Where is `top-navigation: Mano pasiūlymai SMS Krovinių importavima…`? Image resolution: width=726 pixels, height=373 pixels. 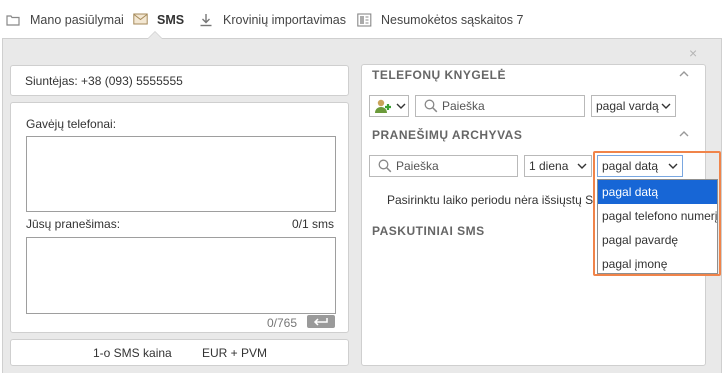
top-navigation: Mano pasiūlymai SMS Krovinių importavima… is located at coordinates (363, 19).